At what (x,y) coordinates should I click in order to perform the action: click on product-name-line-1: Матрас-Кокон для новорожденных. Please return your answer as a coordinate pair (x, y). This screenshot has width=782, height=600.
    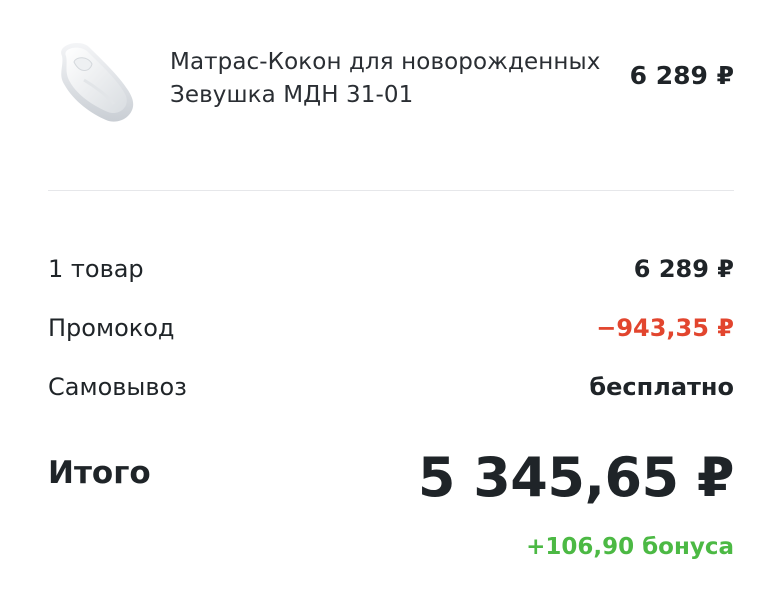
    Looking at the image, I should click on (385, 62).